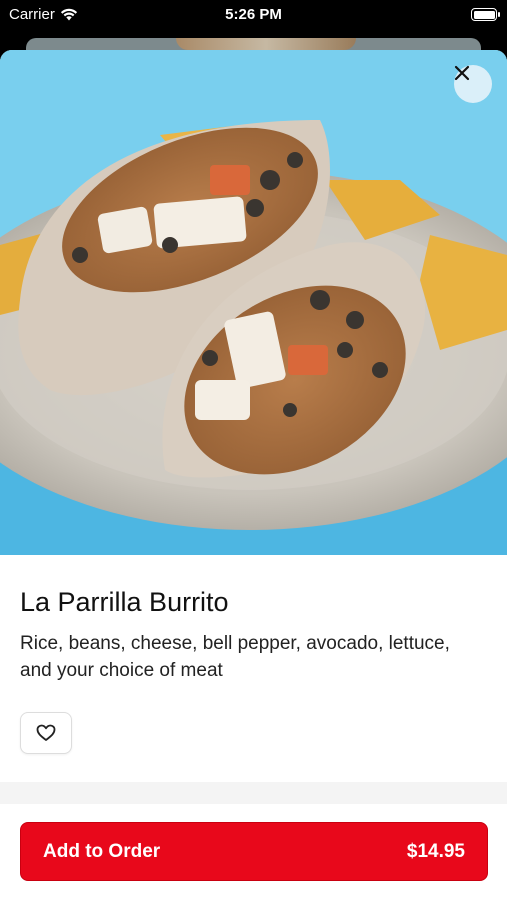 The image size is (507, 900). Describe the element at coordinates (102, 851) in the screenshot. I see `add-to-order-label: Add to Order` at that location.